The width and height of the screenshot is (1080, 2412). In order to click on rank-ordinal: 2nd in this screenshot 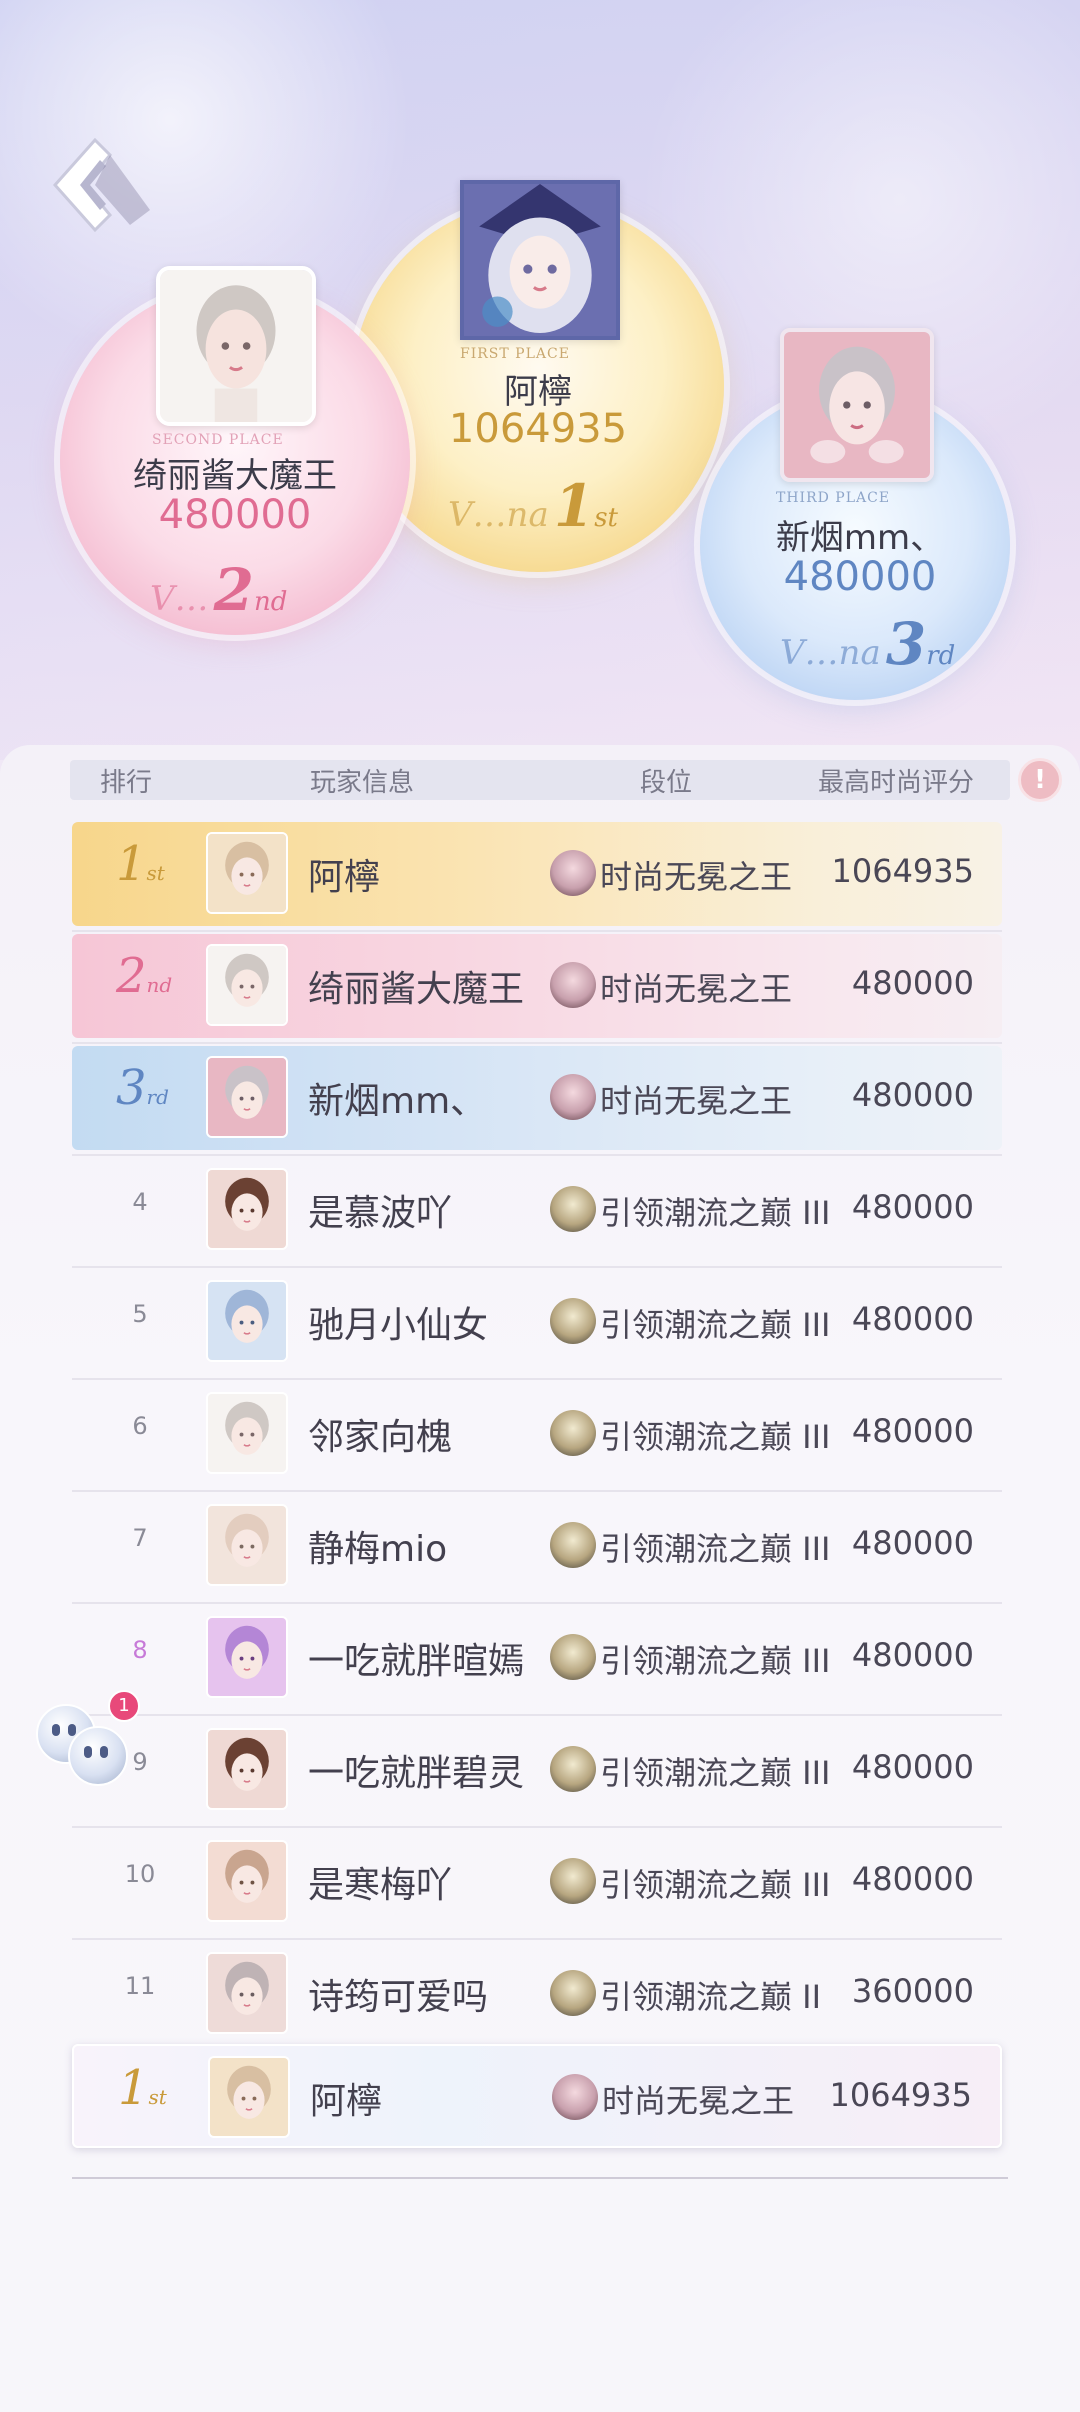, I will do `click(144, 976)`.